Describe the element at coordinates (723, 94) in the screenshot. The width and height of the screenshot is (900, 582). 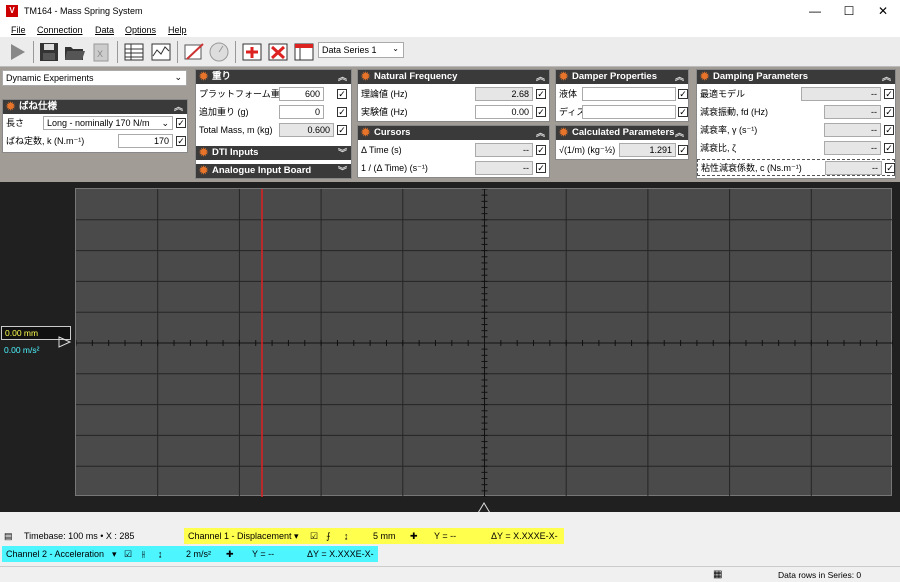
I see `model-label: 最適モデル` at that location.